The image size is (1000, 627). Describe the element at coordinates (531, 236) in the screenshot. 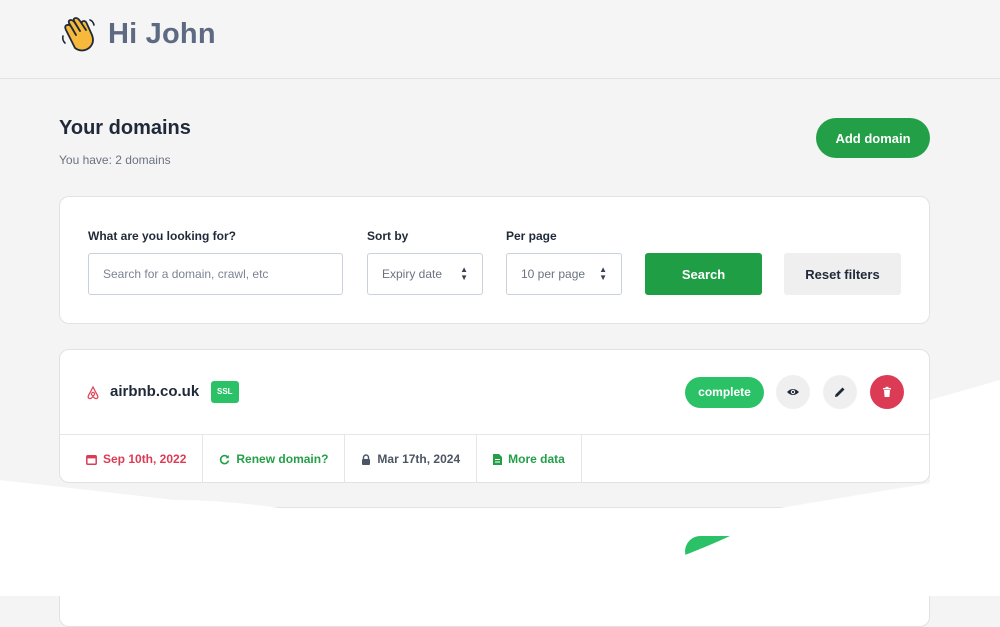

I see `per-page-label: Per page` at that location.